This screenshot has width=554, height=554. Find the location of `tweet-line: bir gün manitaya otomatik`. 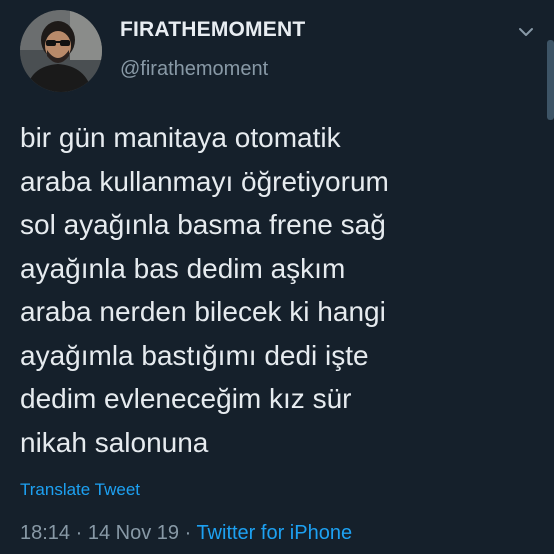

tweet-line: bir gün manitaya otomatik is located at coordinates (180, 137).